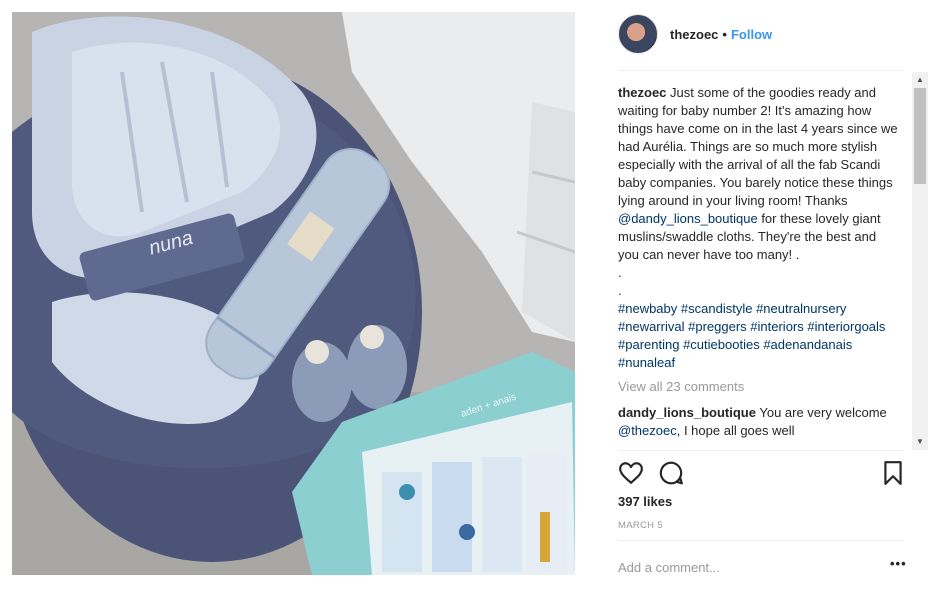 This screenshot has height=591, width=928. I want to click on hashtag: #neutralnursery, so click(801, 308).